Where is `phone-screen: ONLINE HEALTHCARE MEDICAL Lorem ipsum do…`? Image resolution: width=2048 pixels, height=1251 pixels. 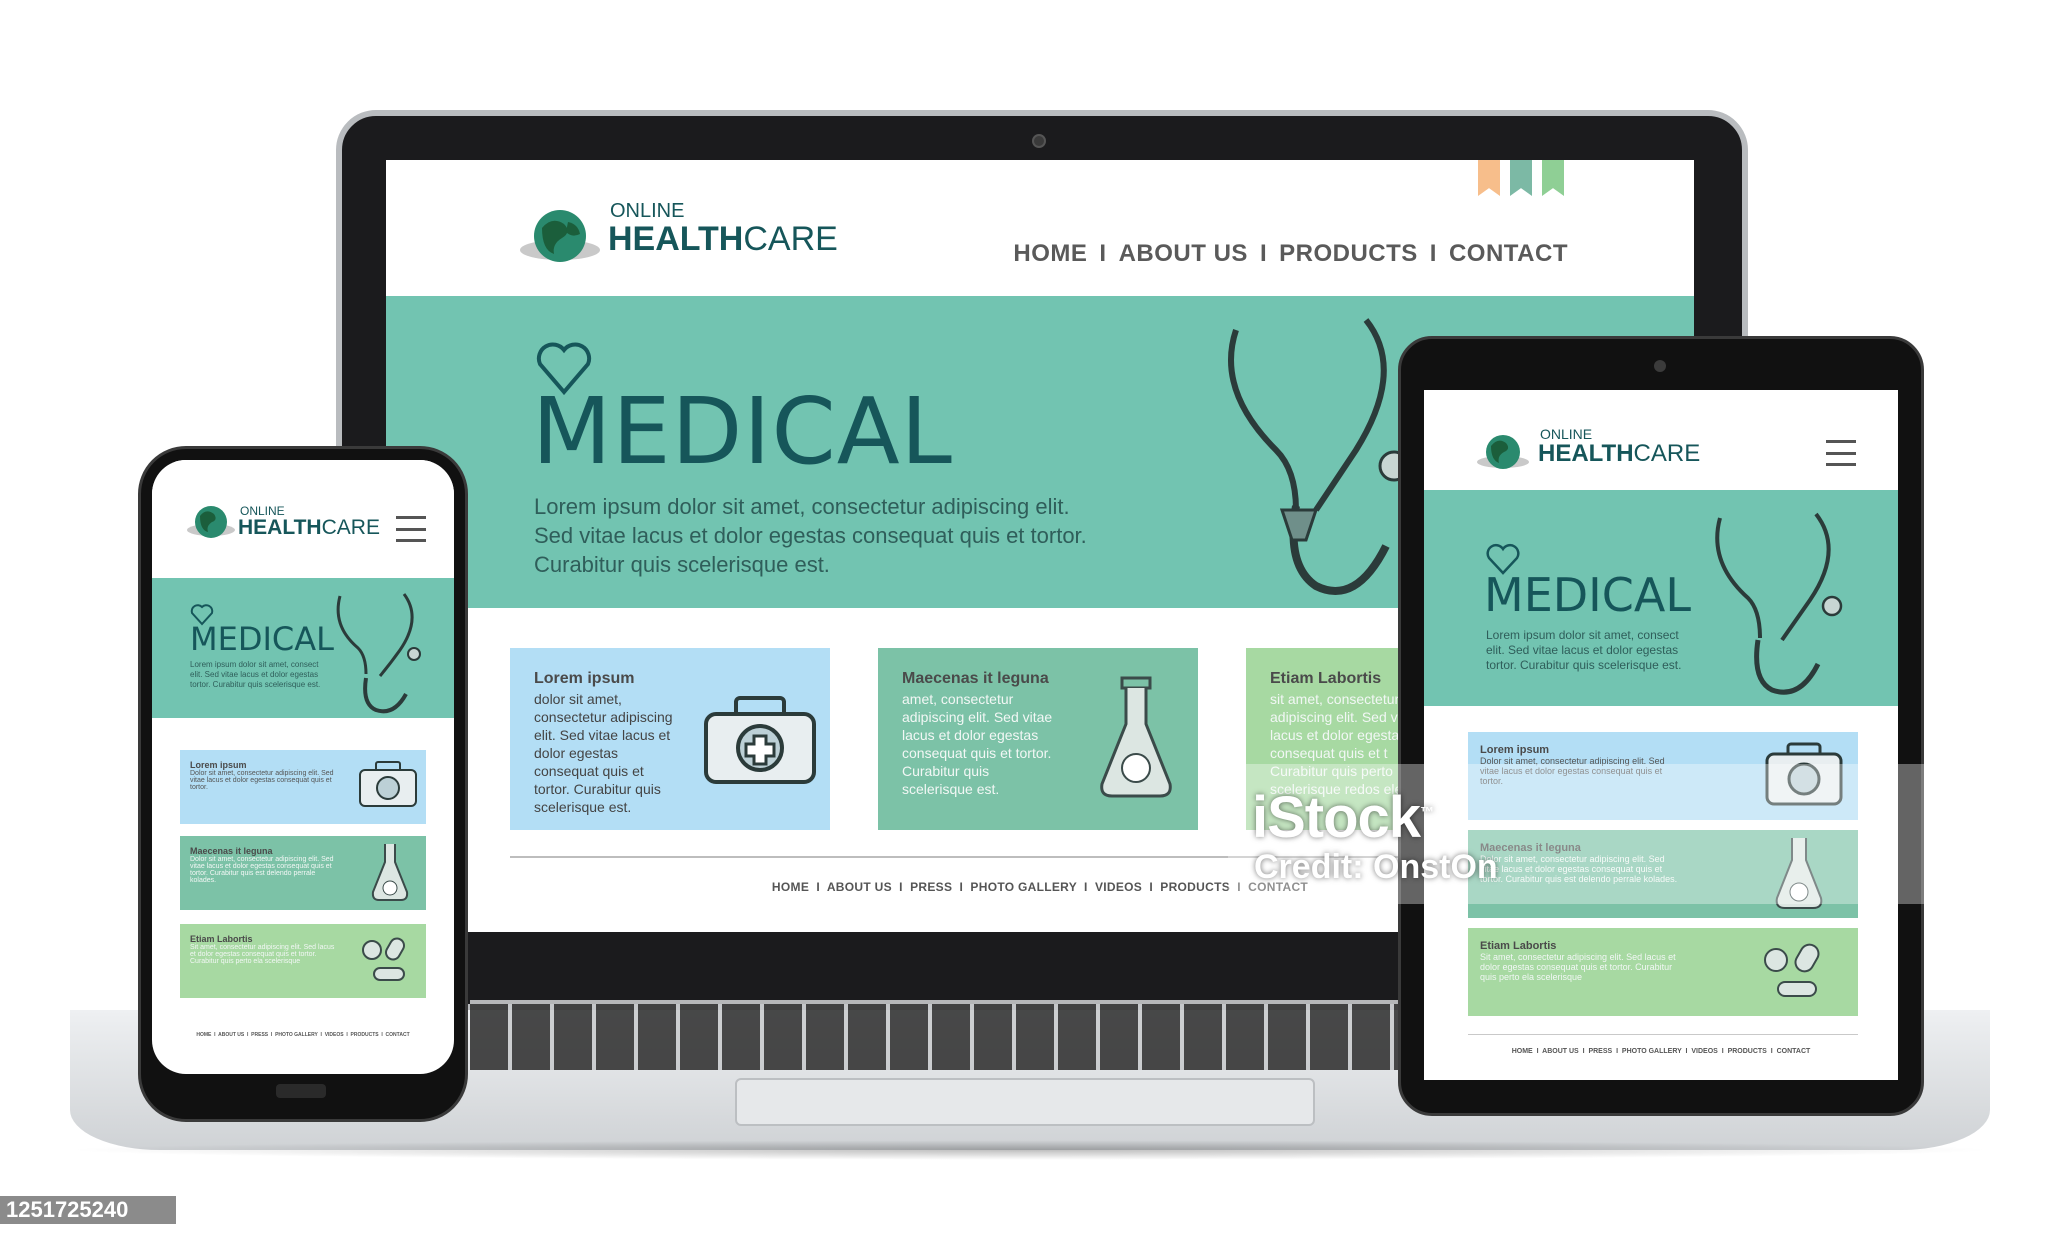
phone-screen: ONLINE HEALTHCARE MEDICAL Lorem ipsum do… is located at coordinates (303, 767).